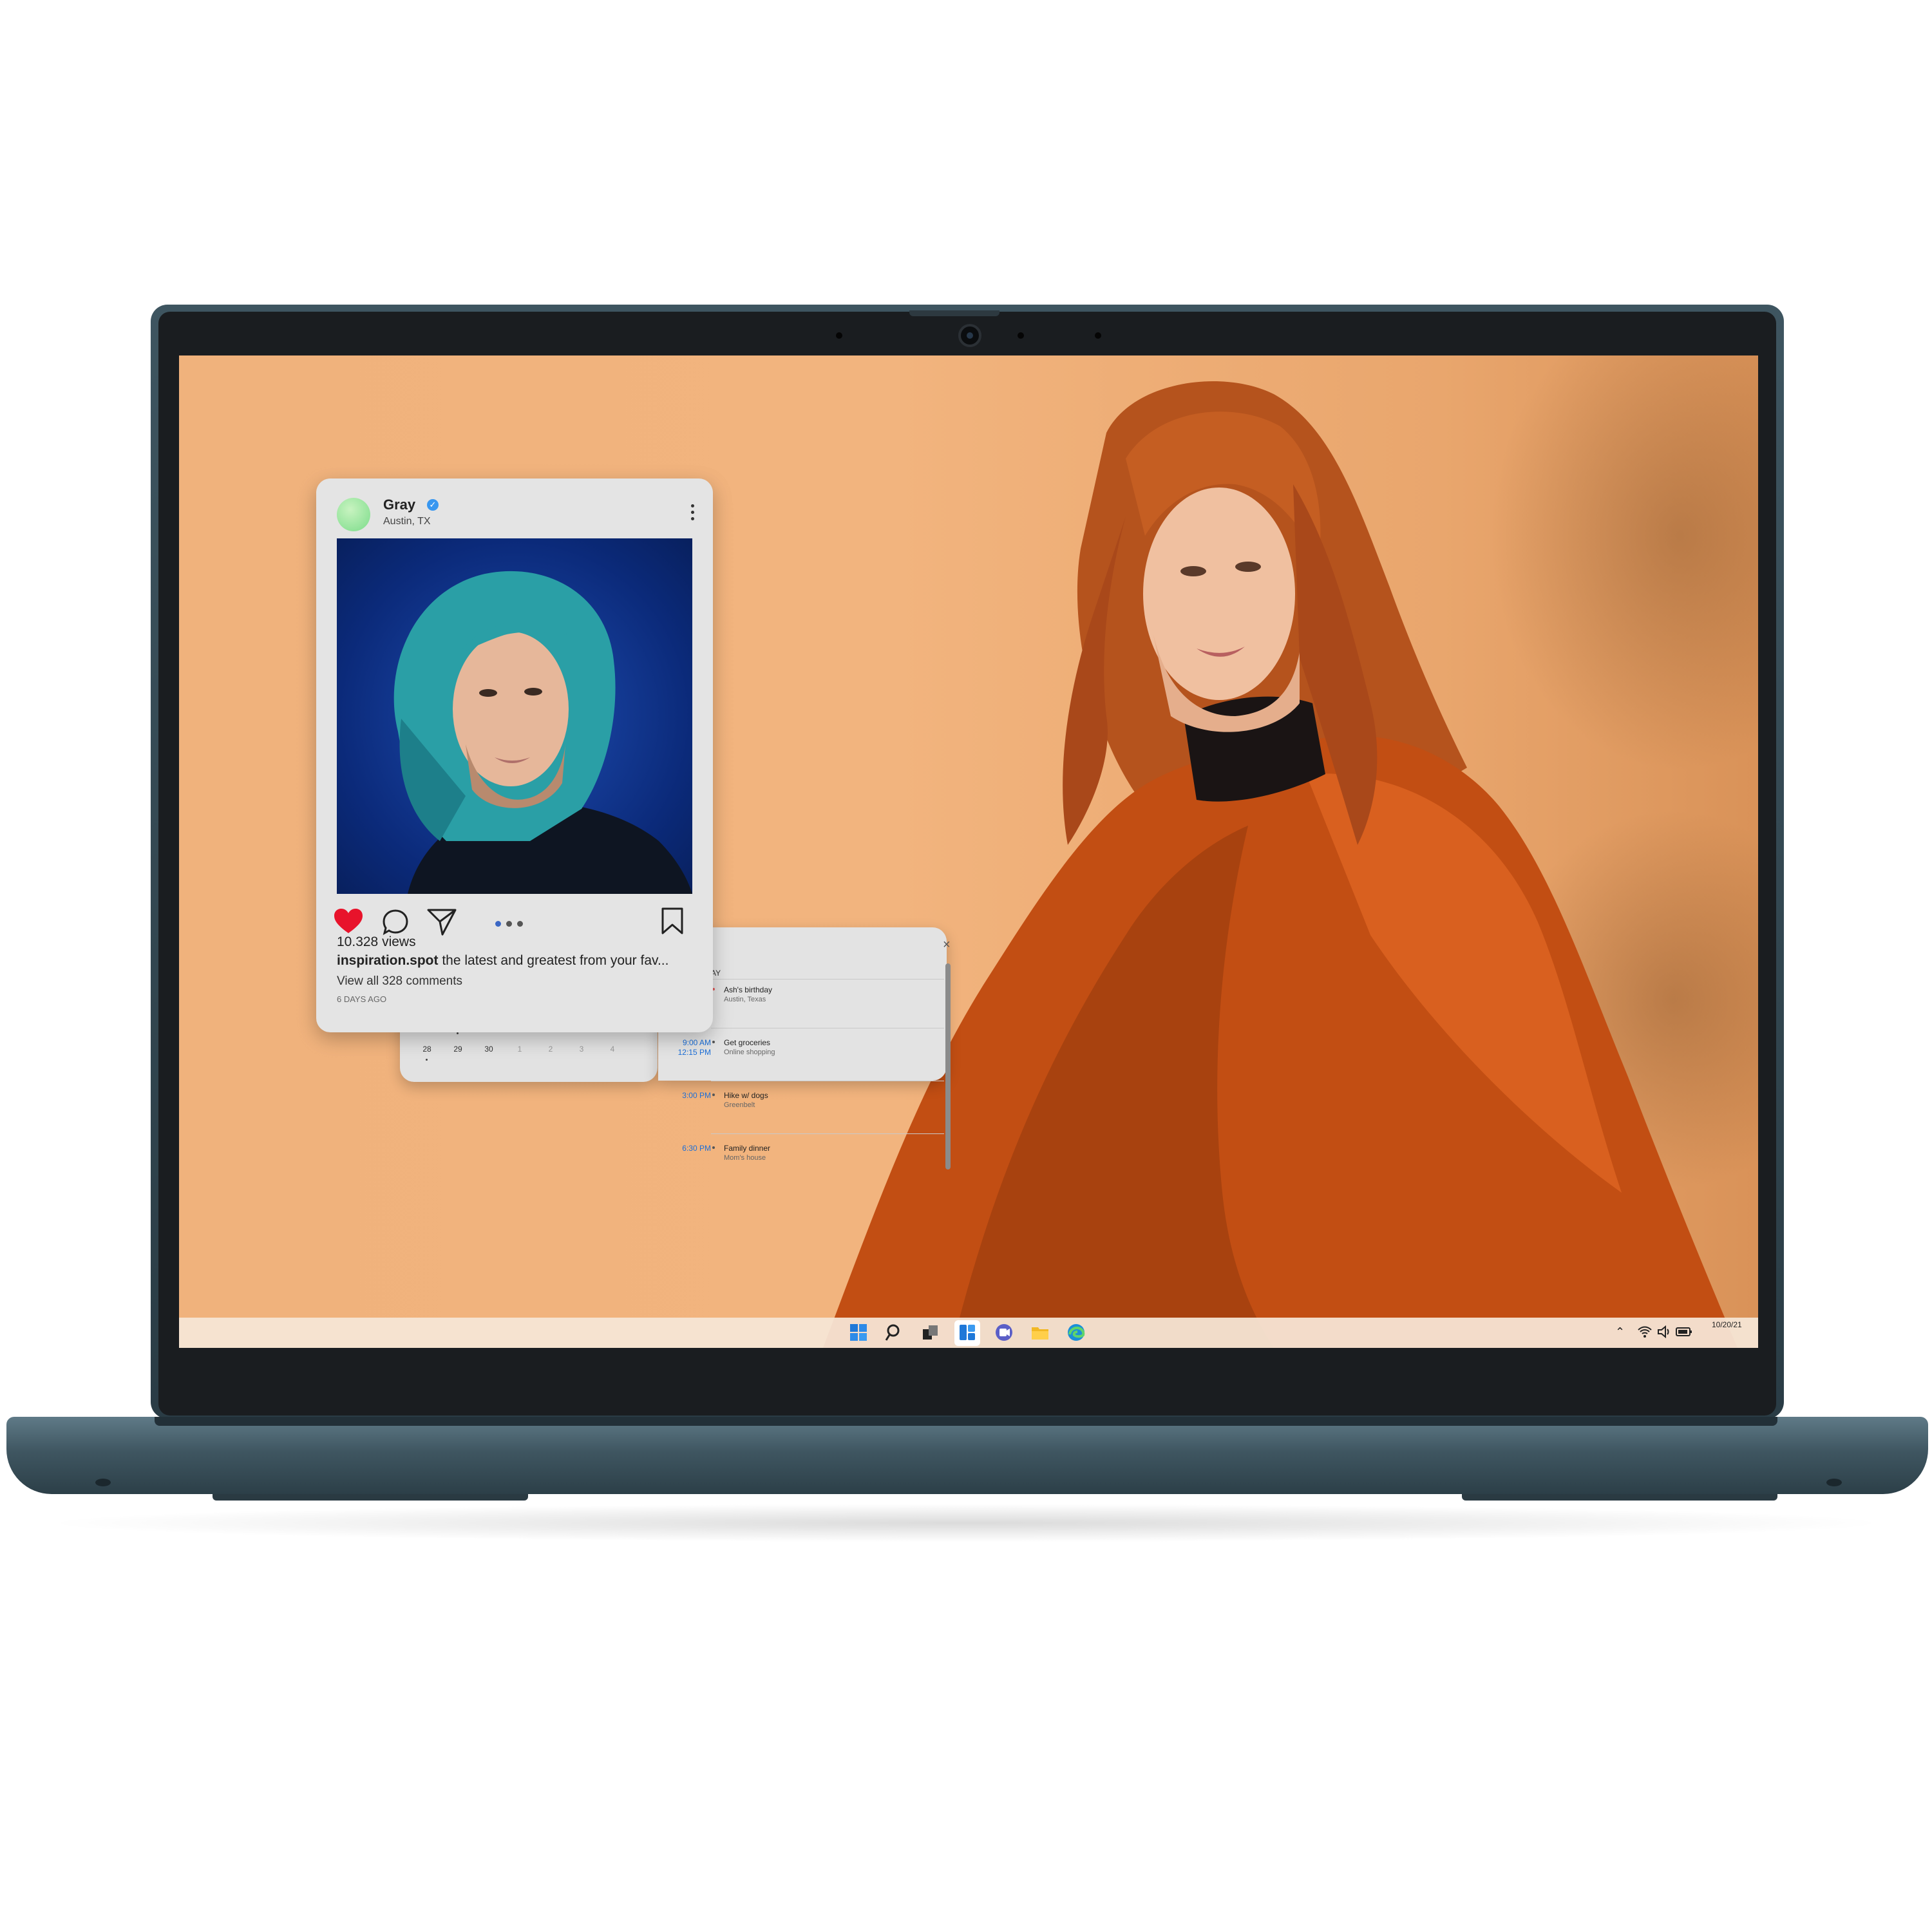  What do you see at coordinates (349, 921) in the screenshot?
I see `heart-icon` at bounding box center [349, 921].